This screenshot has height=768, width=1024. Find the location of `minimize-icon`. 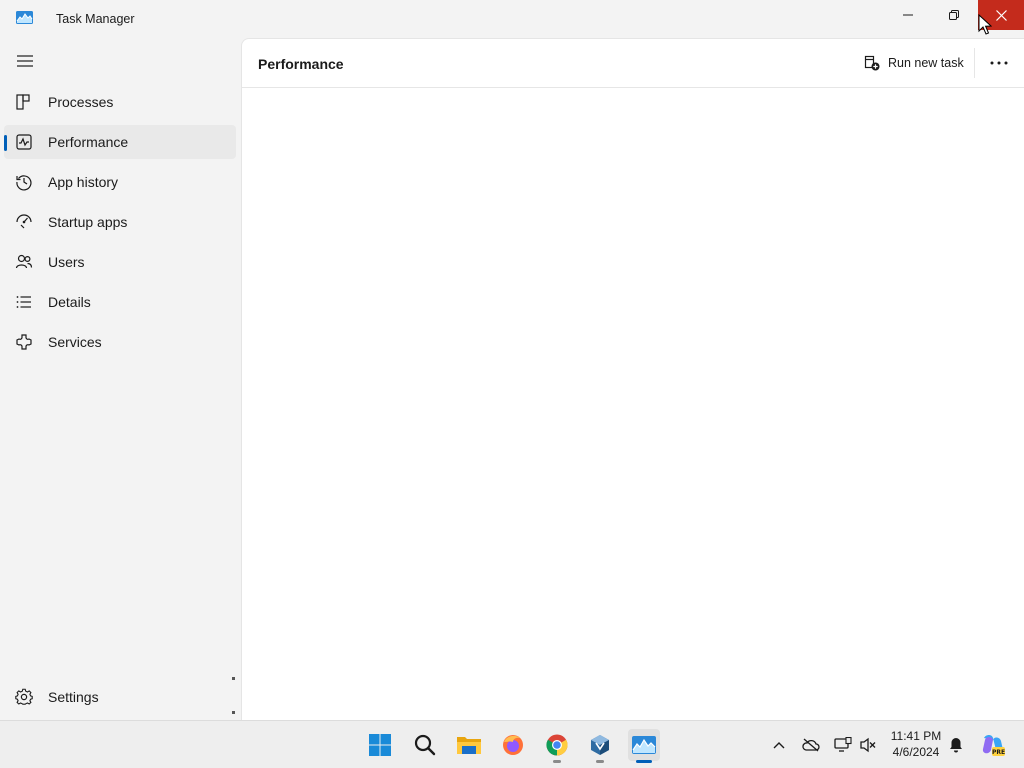

minimize-icon is located at coordinates (908, 15).